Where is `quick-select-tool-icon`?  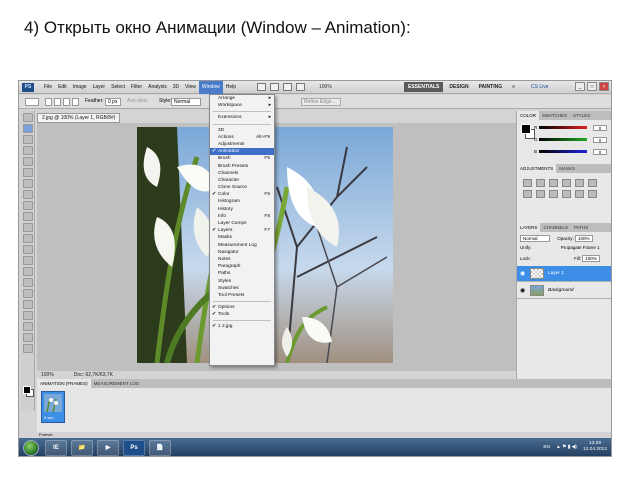
quick-select-tool-icon is located at coordinates (27, 150).